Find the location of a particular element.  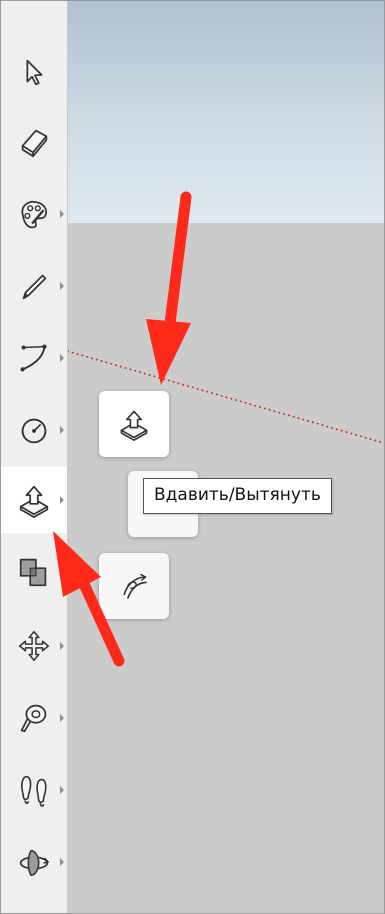

move-icon is located at coordinates (34, 646).